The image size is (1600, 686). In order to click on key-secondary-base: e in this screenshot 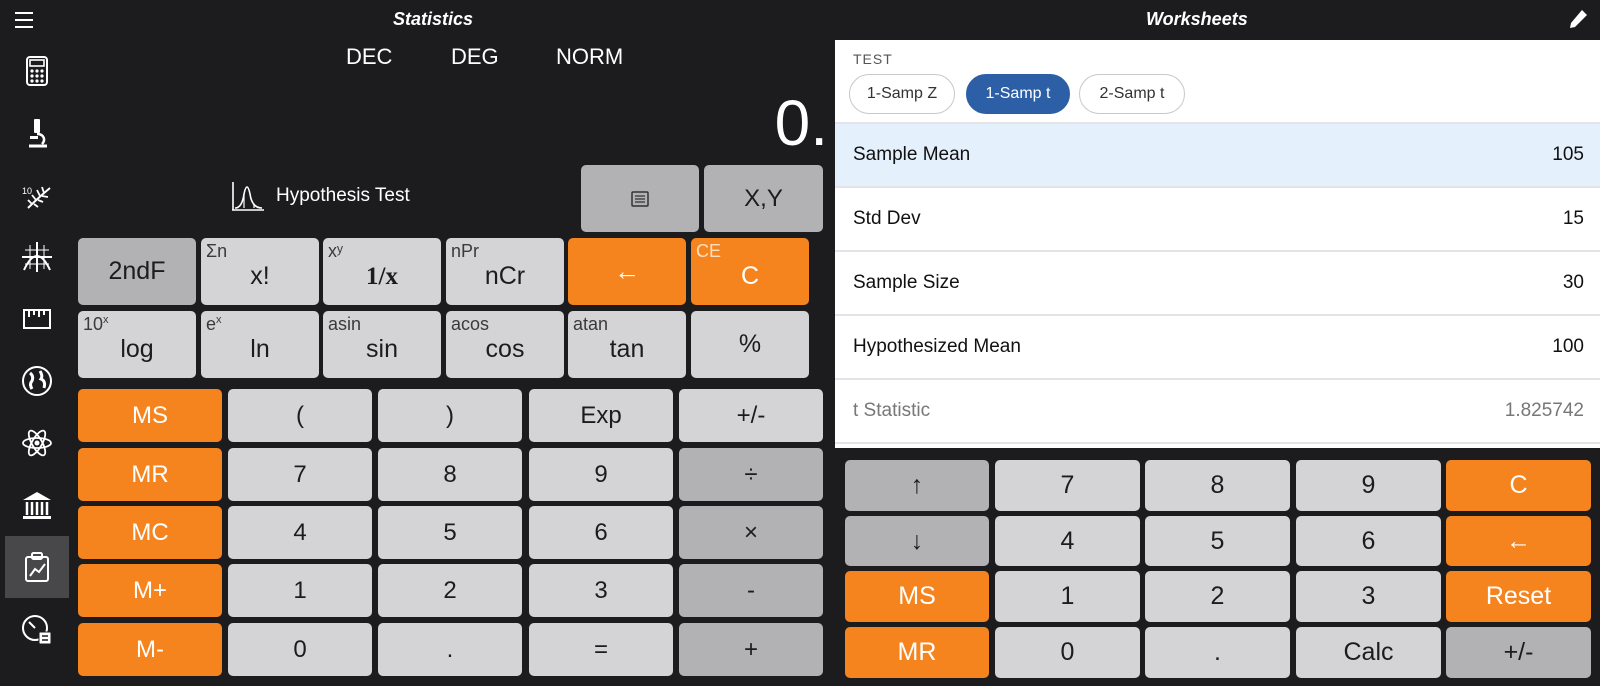, I will do `click(211, 324)`.